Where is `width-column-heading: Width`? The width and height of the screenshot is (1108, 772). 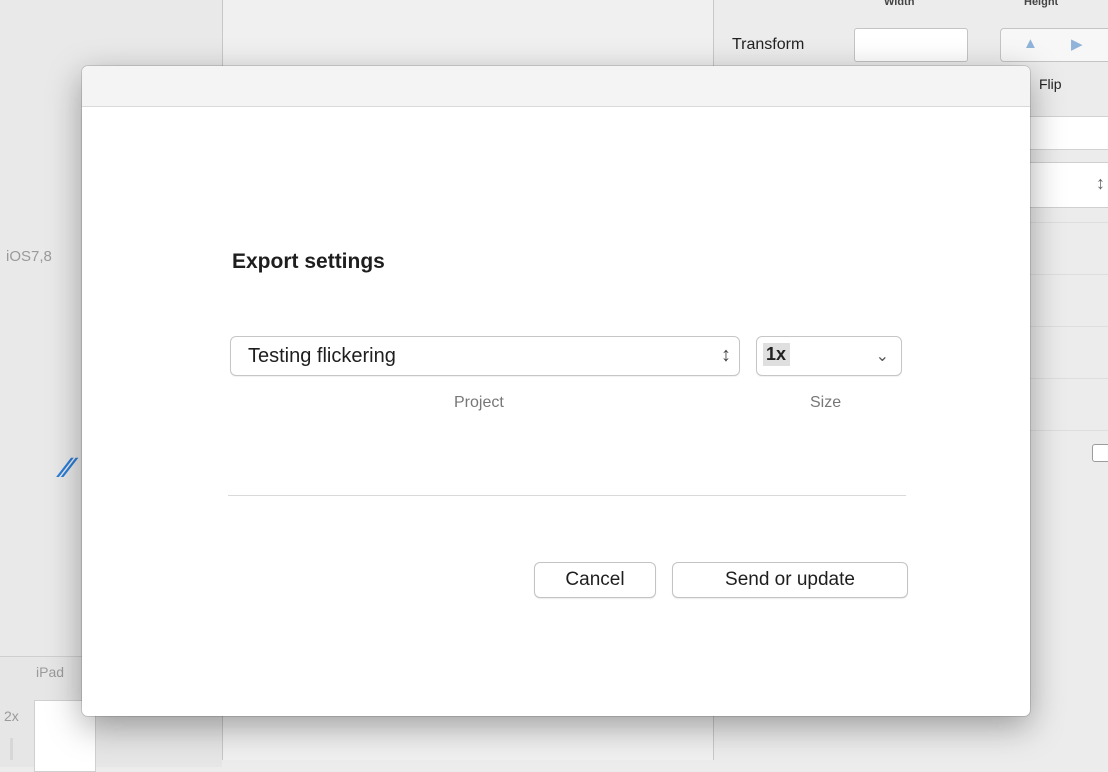
width-column-heading: Width is located at coordinates (899, 4).